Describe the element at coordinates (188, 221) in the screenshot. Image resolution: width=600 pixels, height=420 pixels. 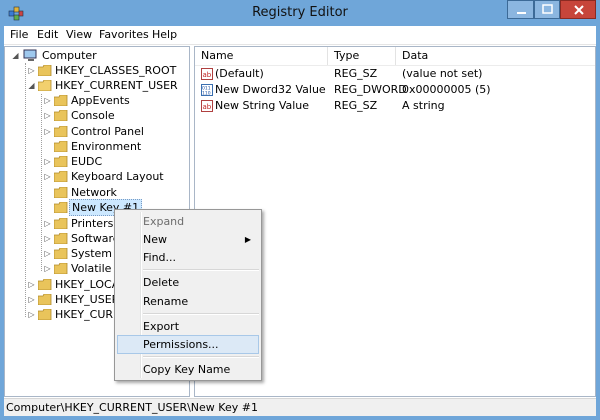
I see `menu-item-expand: Expand` at that location.